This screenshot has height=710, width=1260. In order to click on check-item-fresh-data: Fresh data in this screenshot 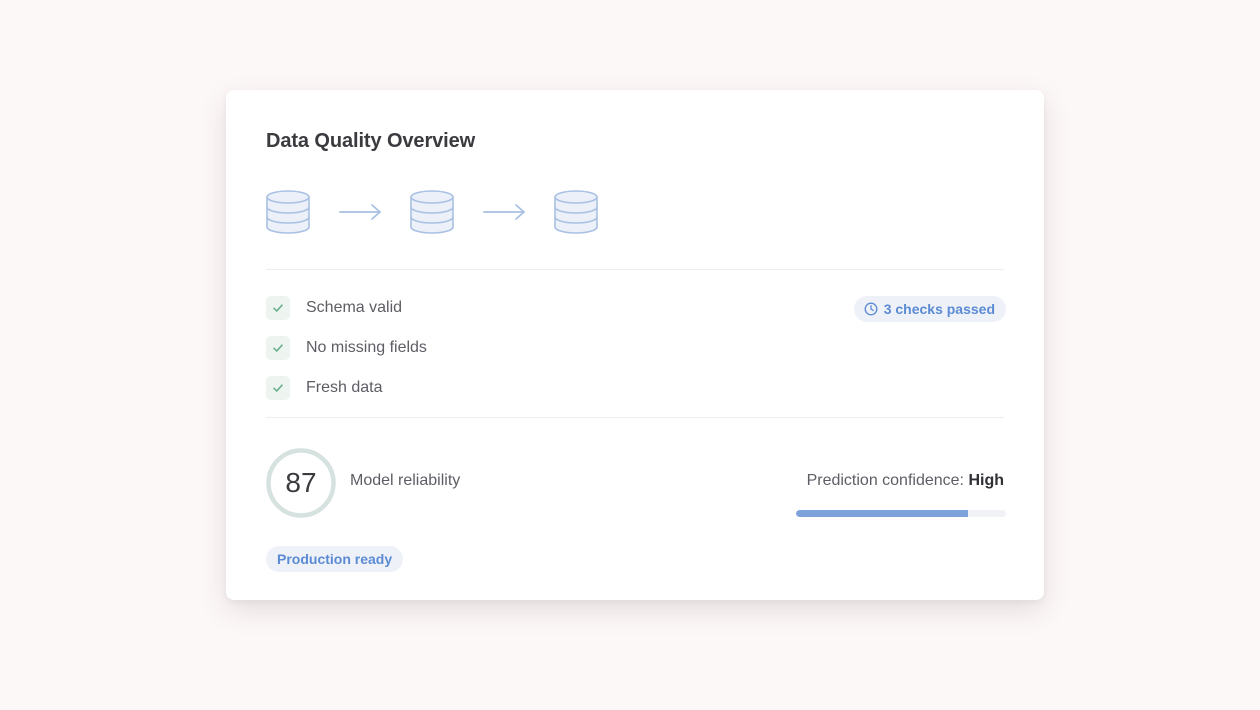, I will do `click(346, 388)`.